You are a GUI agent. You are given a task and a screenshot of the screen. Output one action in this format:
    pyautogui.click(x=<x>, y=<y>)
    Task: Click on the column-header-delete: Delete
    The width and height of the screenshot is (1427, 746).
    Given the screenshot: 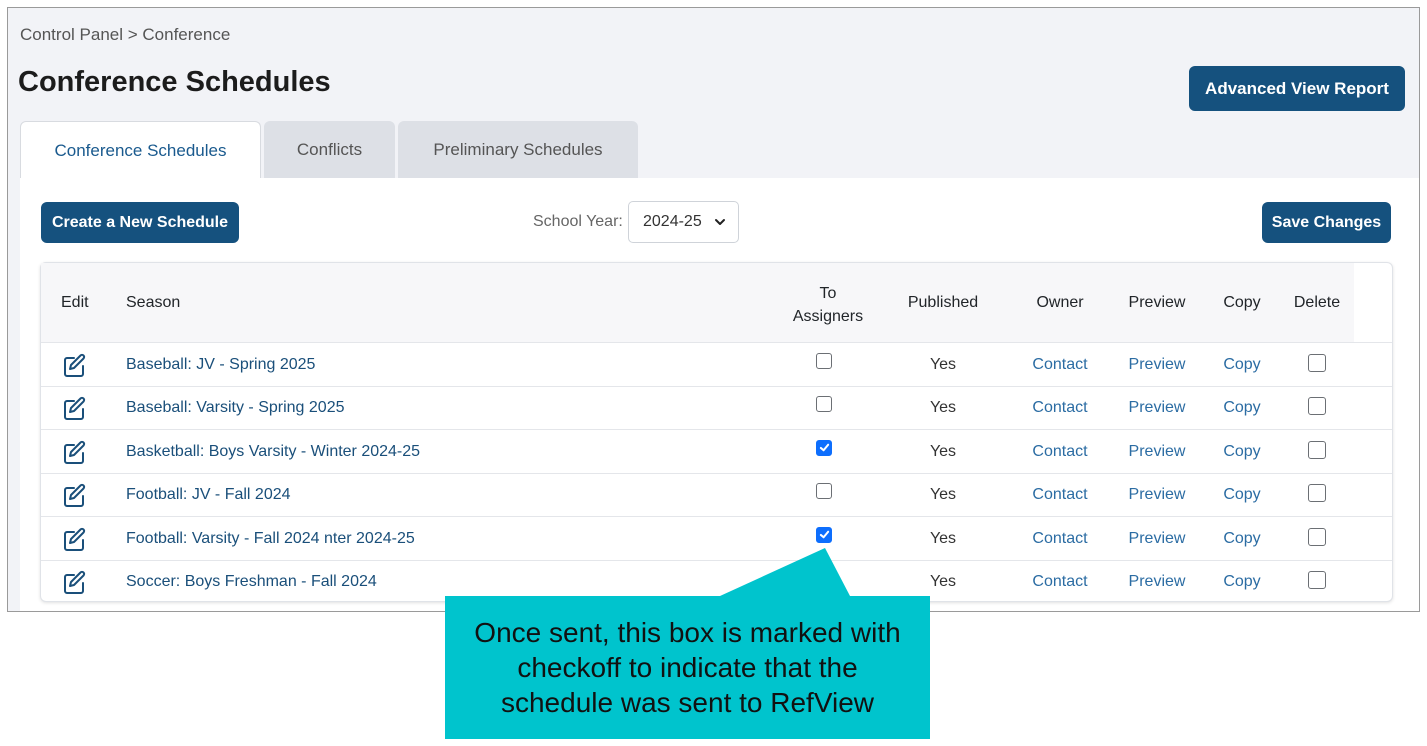 What is the action you would take?
    pyautogui.click(x=1317, y=302)
    